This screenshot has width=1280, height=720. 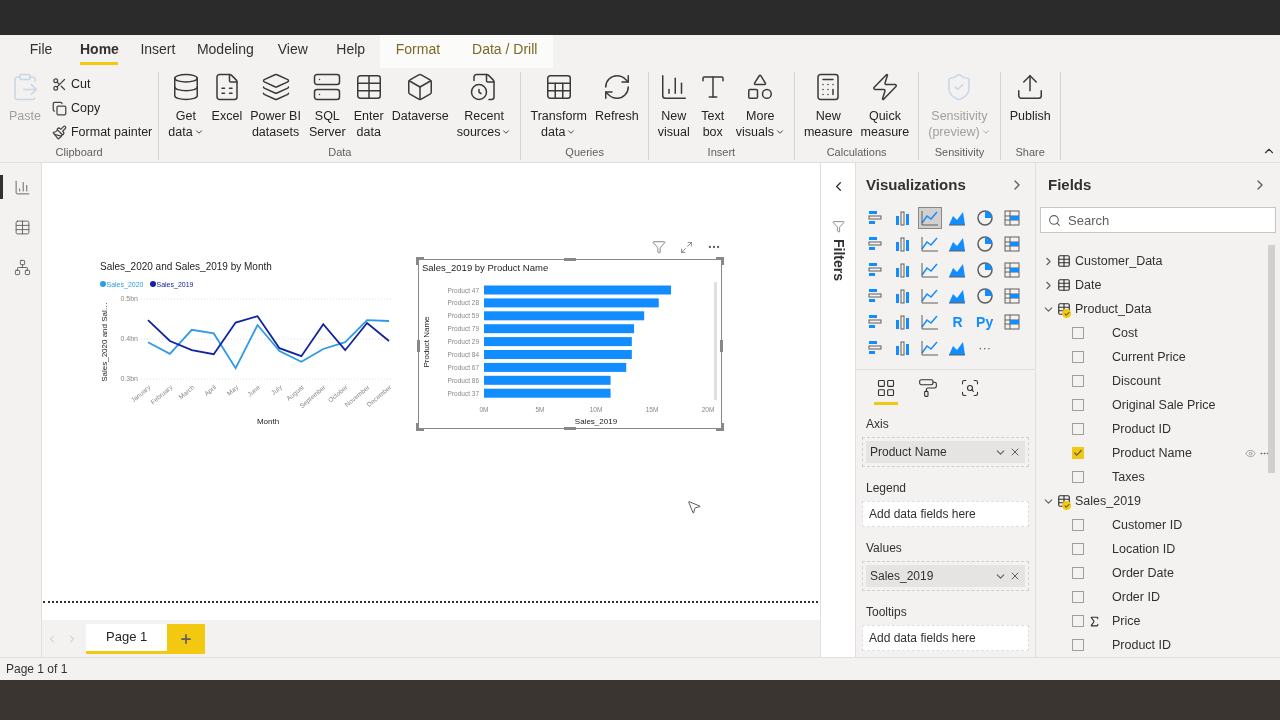 What do you see at coordinates (886, 488) in the screenshot?
I see `well-label: Legend` at bounding box center [886, 488].